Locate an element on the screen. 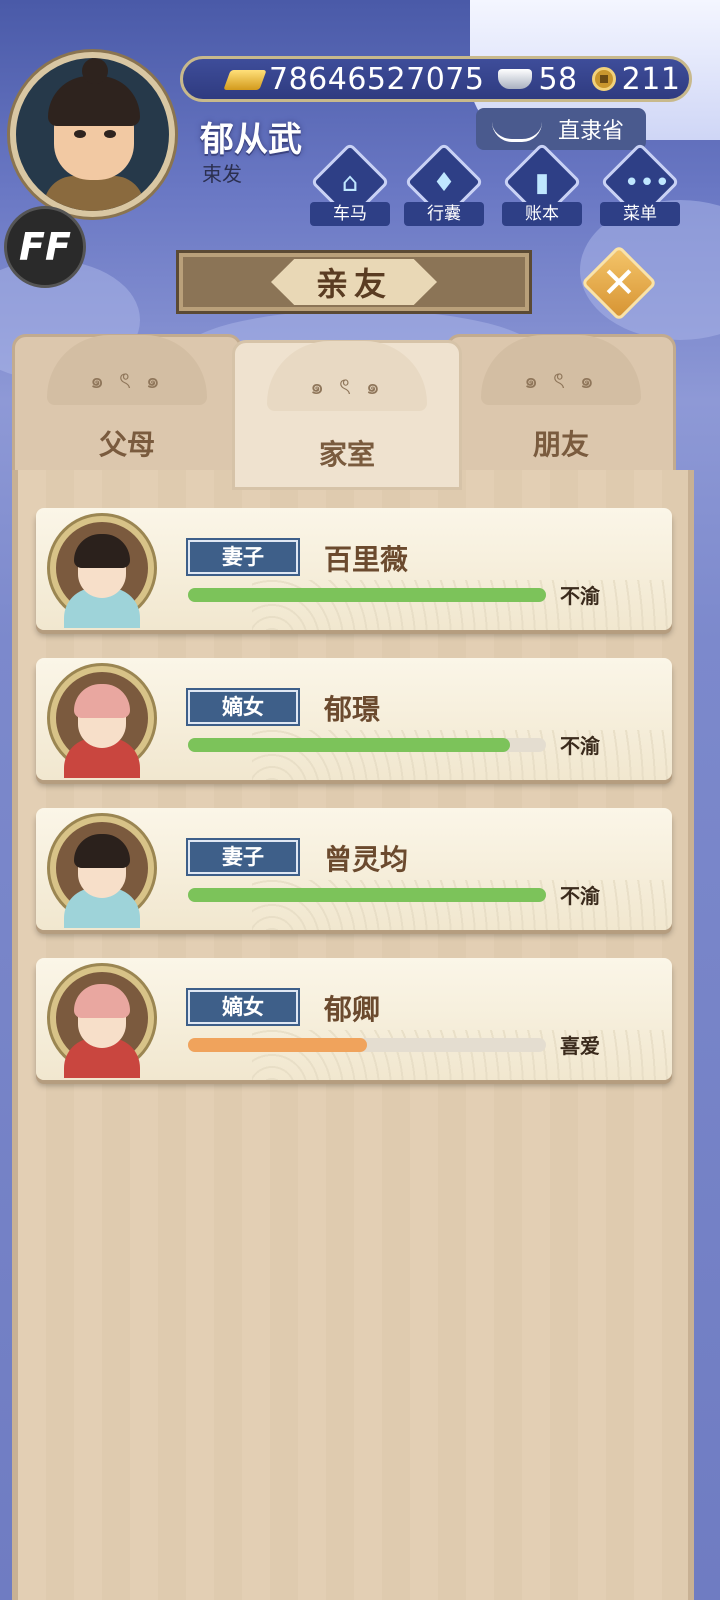 The image size is (720, 1600). tab-label: 父母 is located at coordinates (126, 444).